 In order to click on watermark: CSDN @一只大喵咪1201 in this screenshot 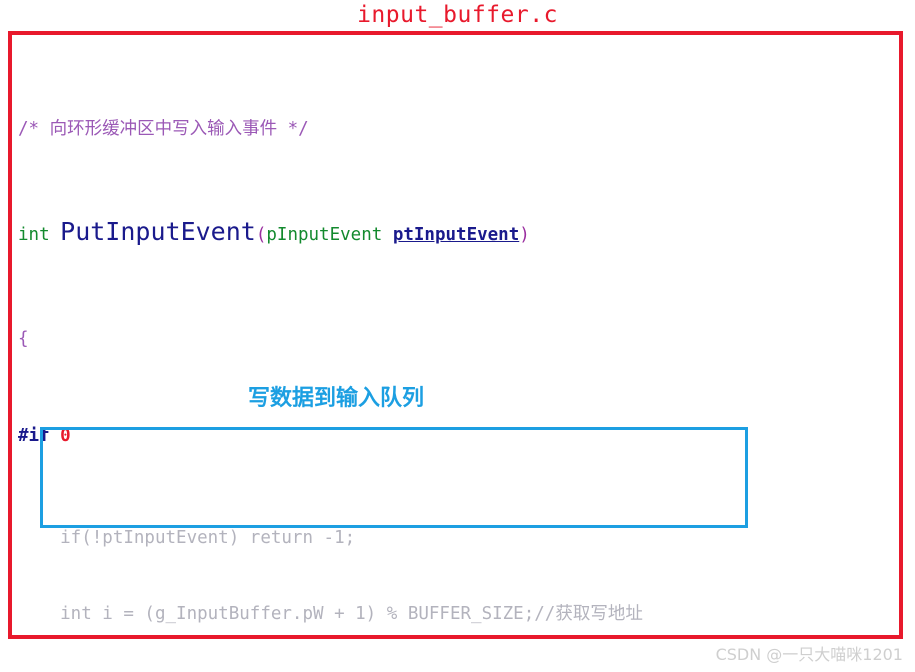, I will do `click(809, 654)`.